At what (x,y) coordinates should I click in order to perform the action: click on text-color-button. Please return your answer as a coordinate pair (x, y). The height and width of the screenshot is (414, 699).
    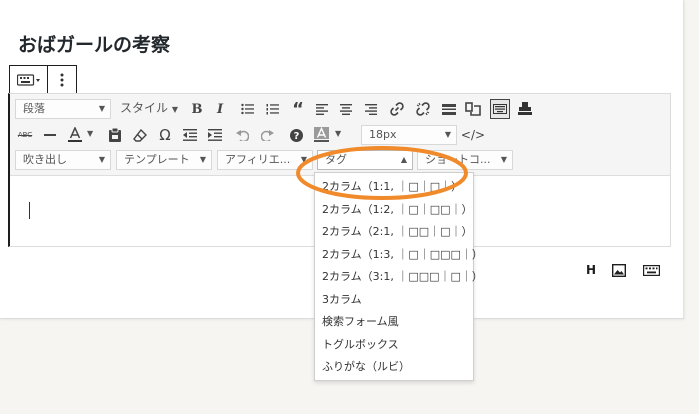
    Looking at the image, I should click on (75, 135).